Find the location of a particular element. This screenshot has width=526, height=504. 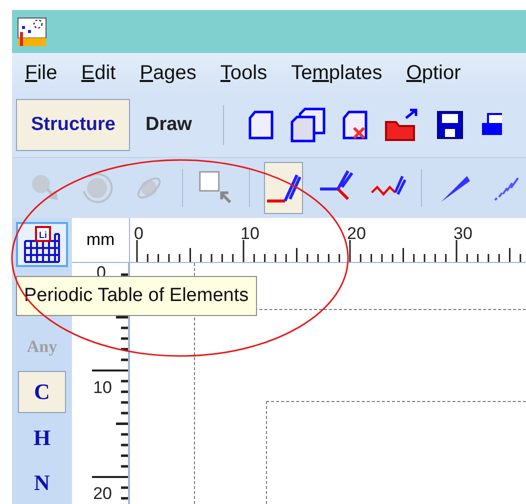

menu-item: Pages is located at coordinates (168, 73).